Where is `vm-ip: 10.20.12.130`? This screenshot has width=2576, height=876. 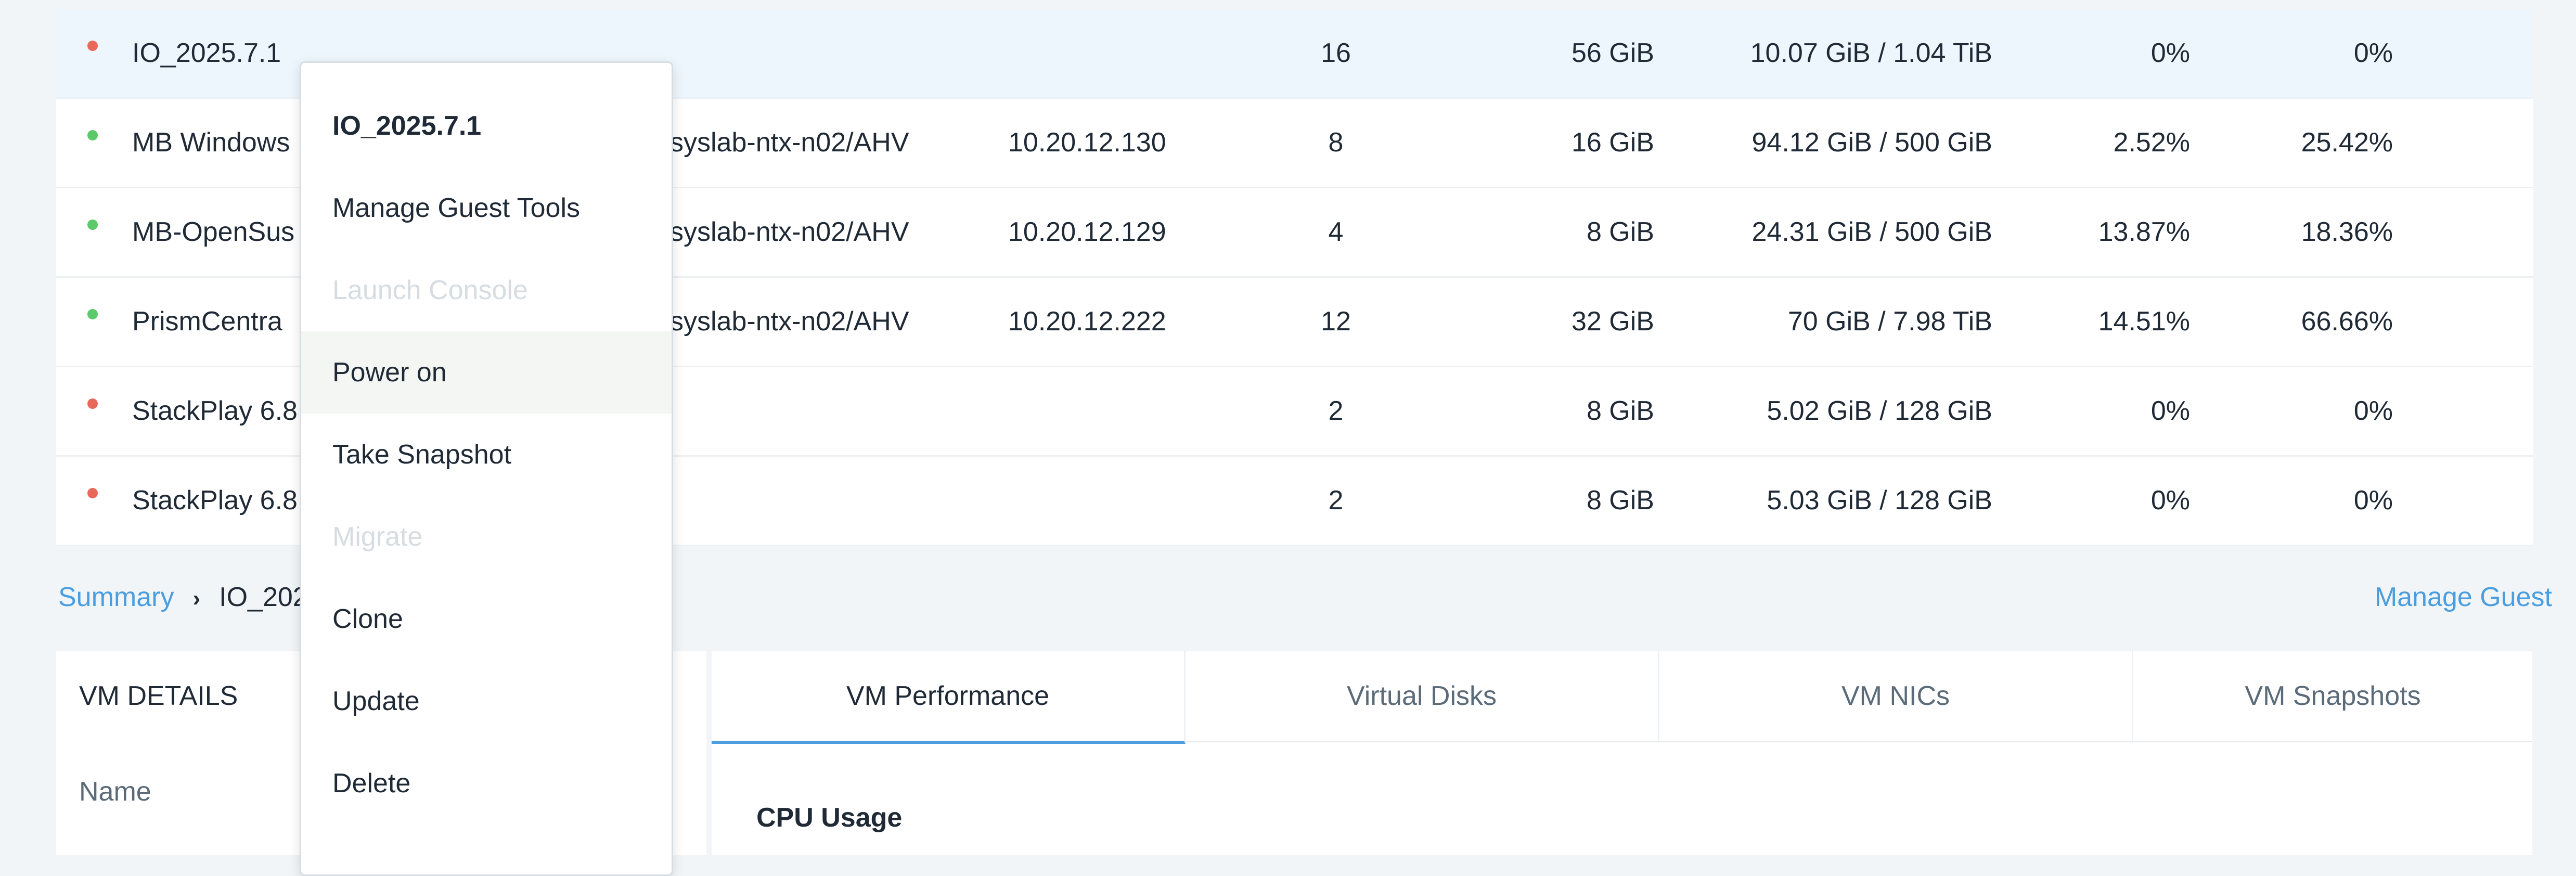 vm-ip: 10.20.12.130 is located at coordinates (1087, 142).